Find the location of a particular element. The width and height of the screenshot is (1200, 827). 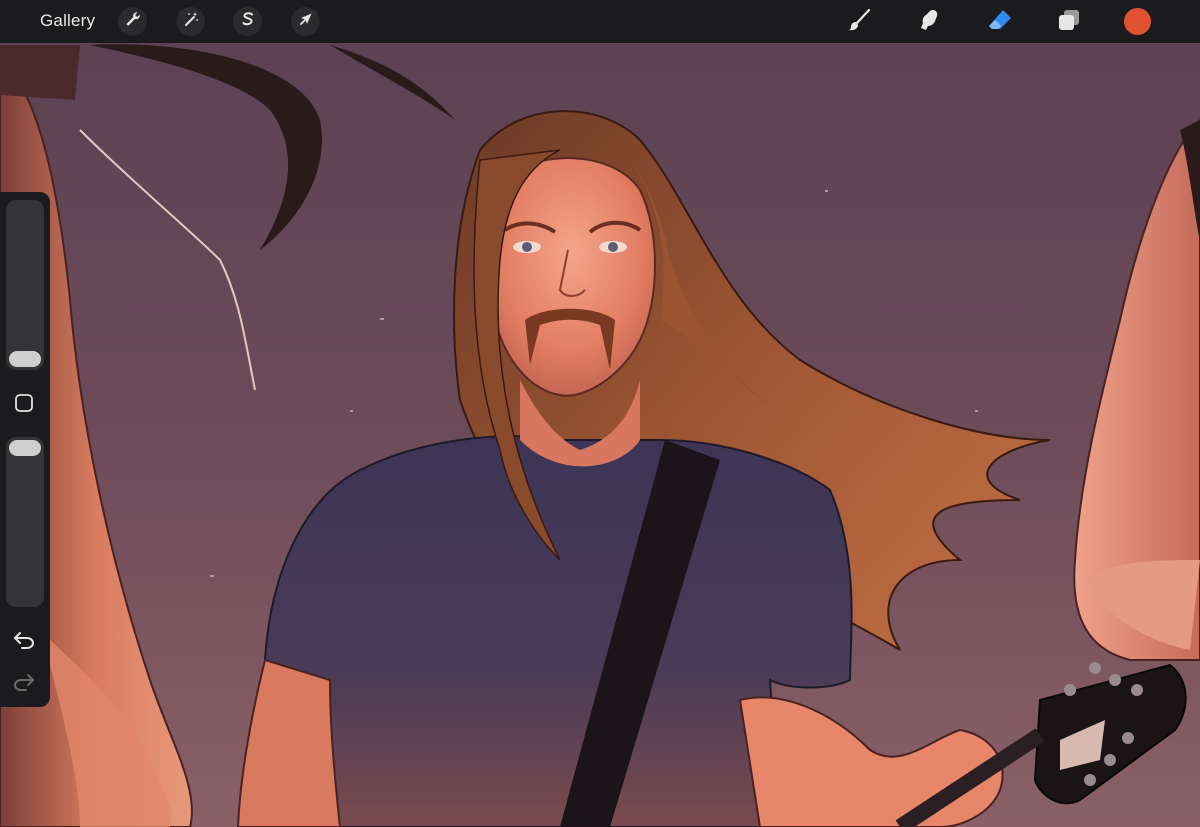

undo-button is located at coordinates (24, 640).